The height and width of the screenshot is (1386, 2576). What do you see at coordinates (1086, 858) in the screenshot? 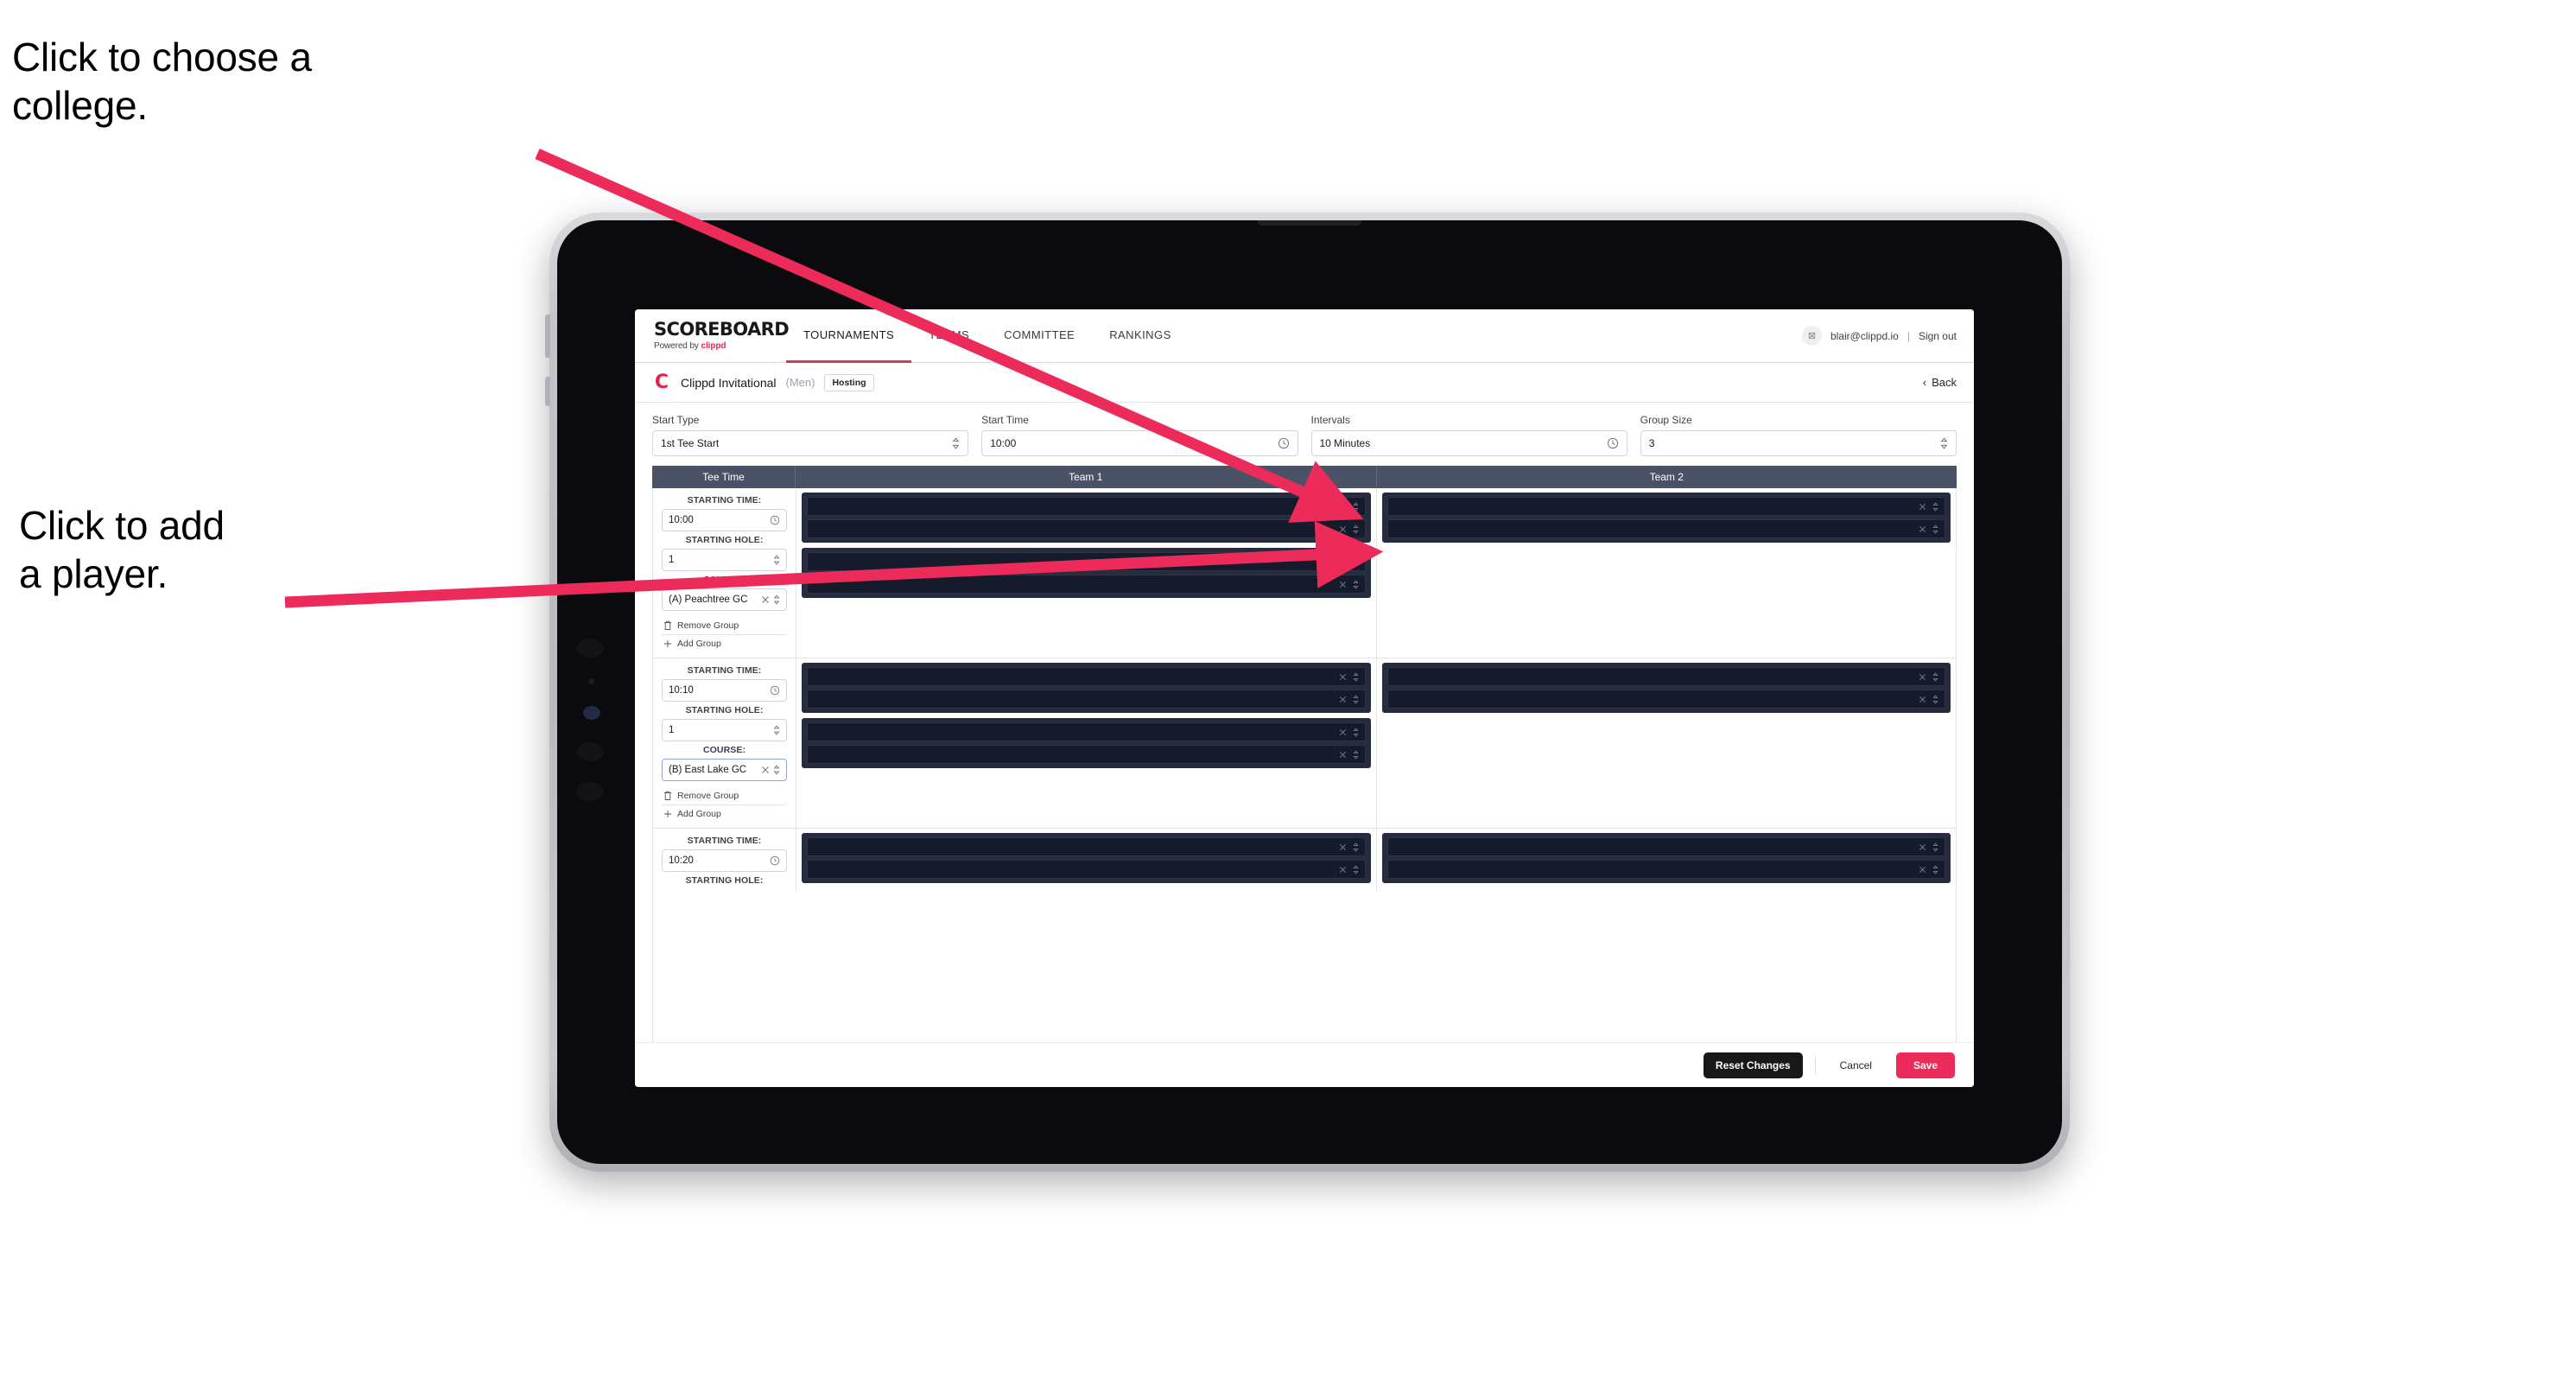
I see `player-slot-panel` at bounding box center [1086, 858].